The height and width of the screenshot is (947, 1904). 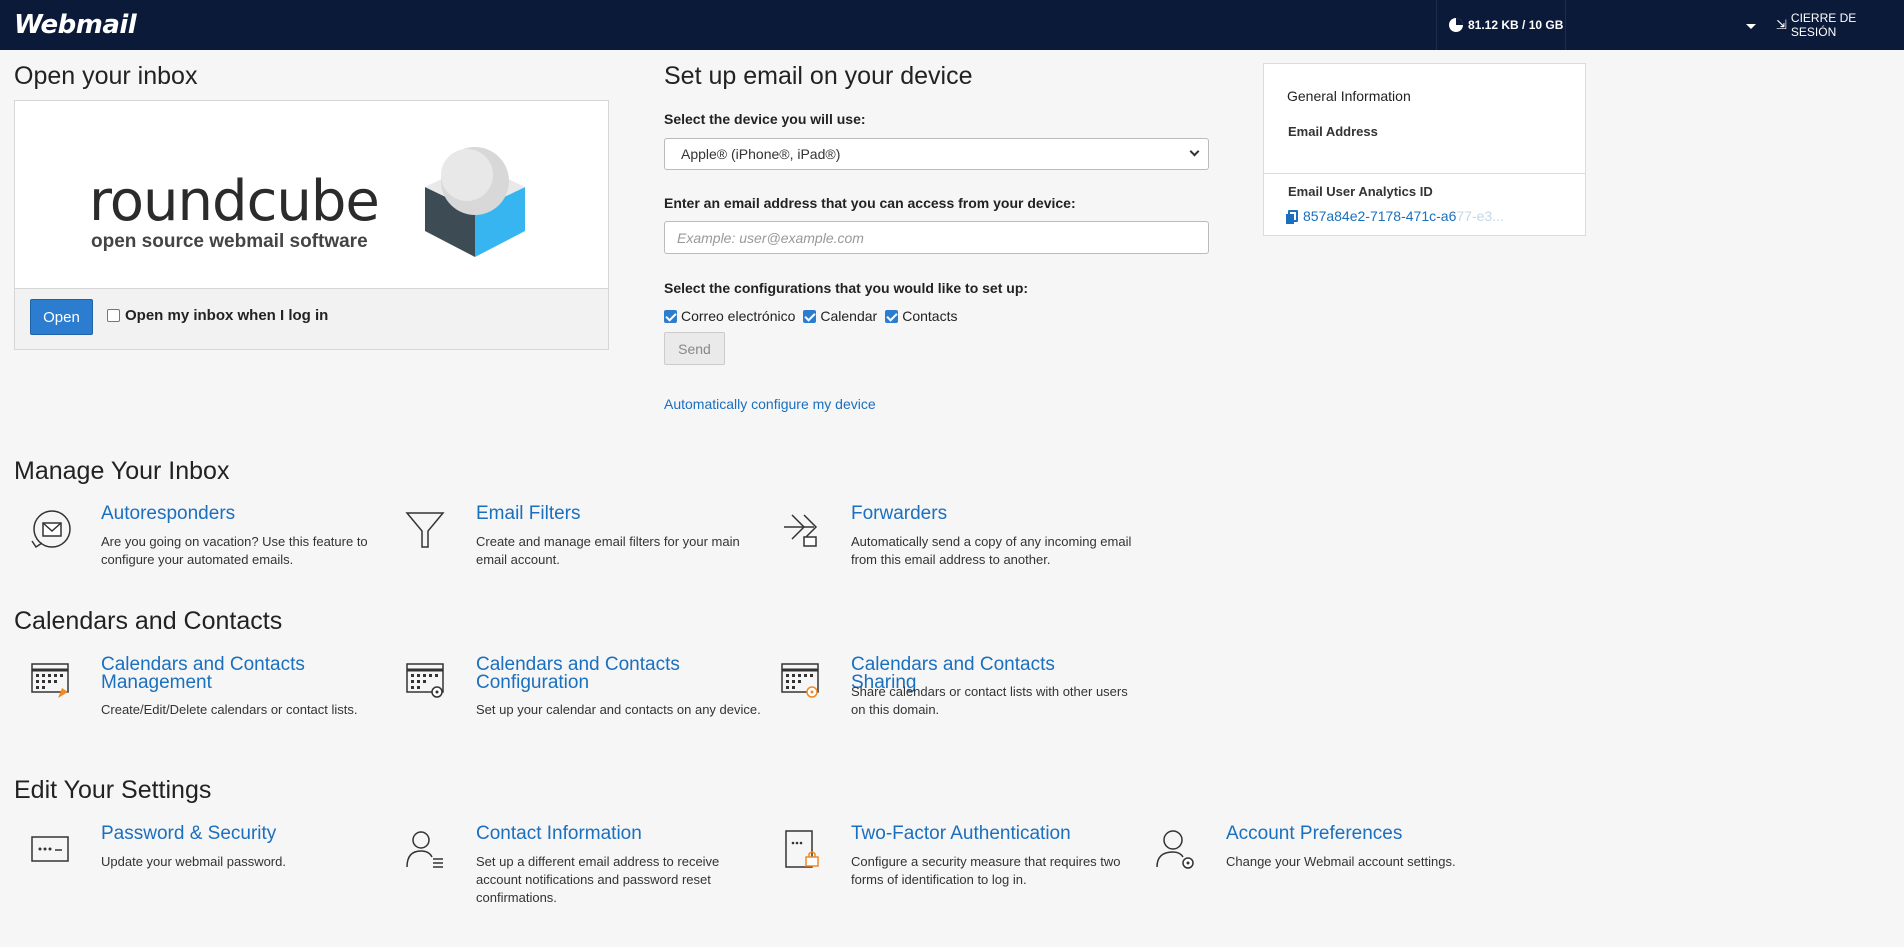 What do you see at coordinates (1823, 25) in the screenshot?
I see `logout-label: CIERRE DE SESIÓN` at bounding box center [1823, 25].